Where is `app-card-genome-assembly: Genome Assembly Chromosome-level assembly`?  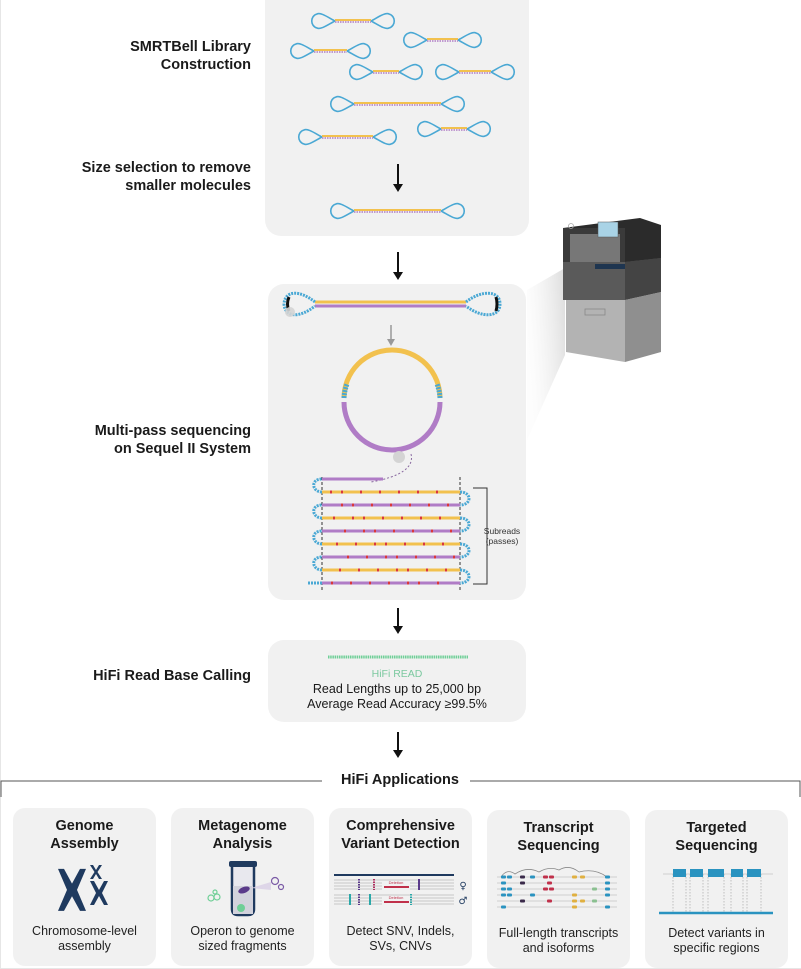 app-card-genome-assembly: Genome Assembly Chromosome-level assembly is located at coordinates (84, 887).